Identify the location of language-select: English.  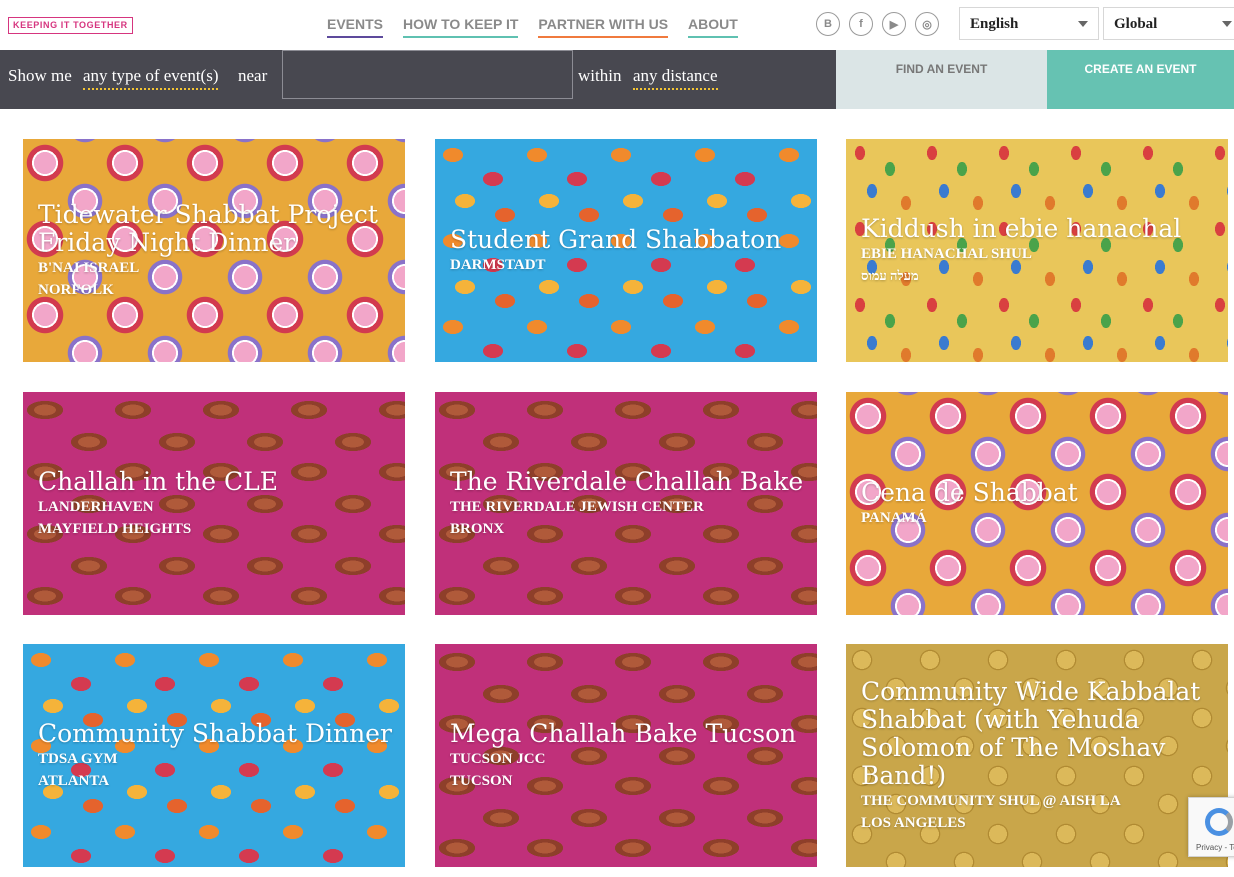
(1029, 23).